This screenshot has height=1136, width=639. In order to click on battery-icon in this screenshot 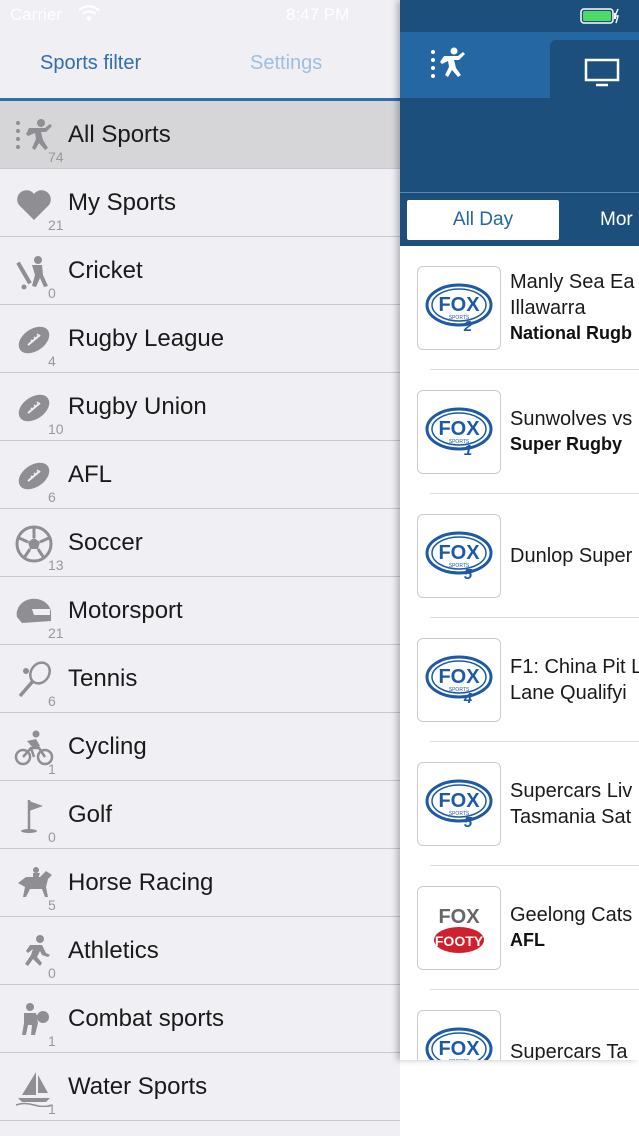, I will do `click(599, 16)`.